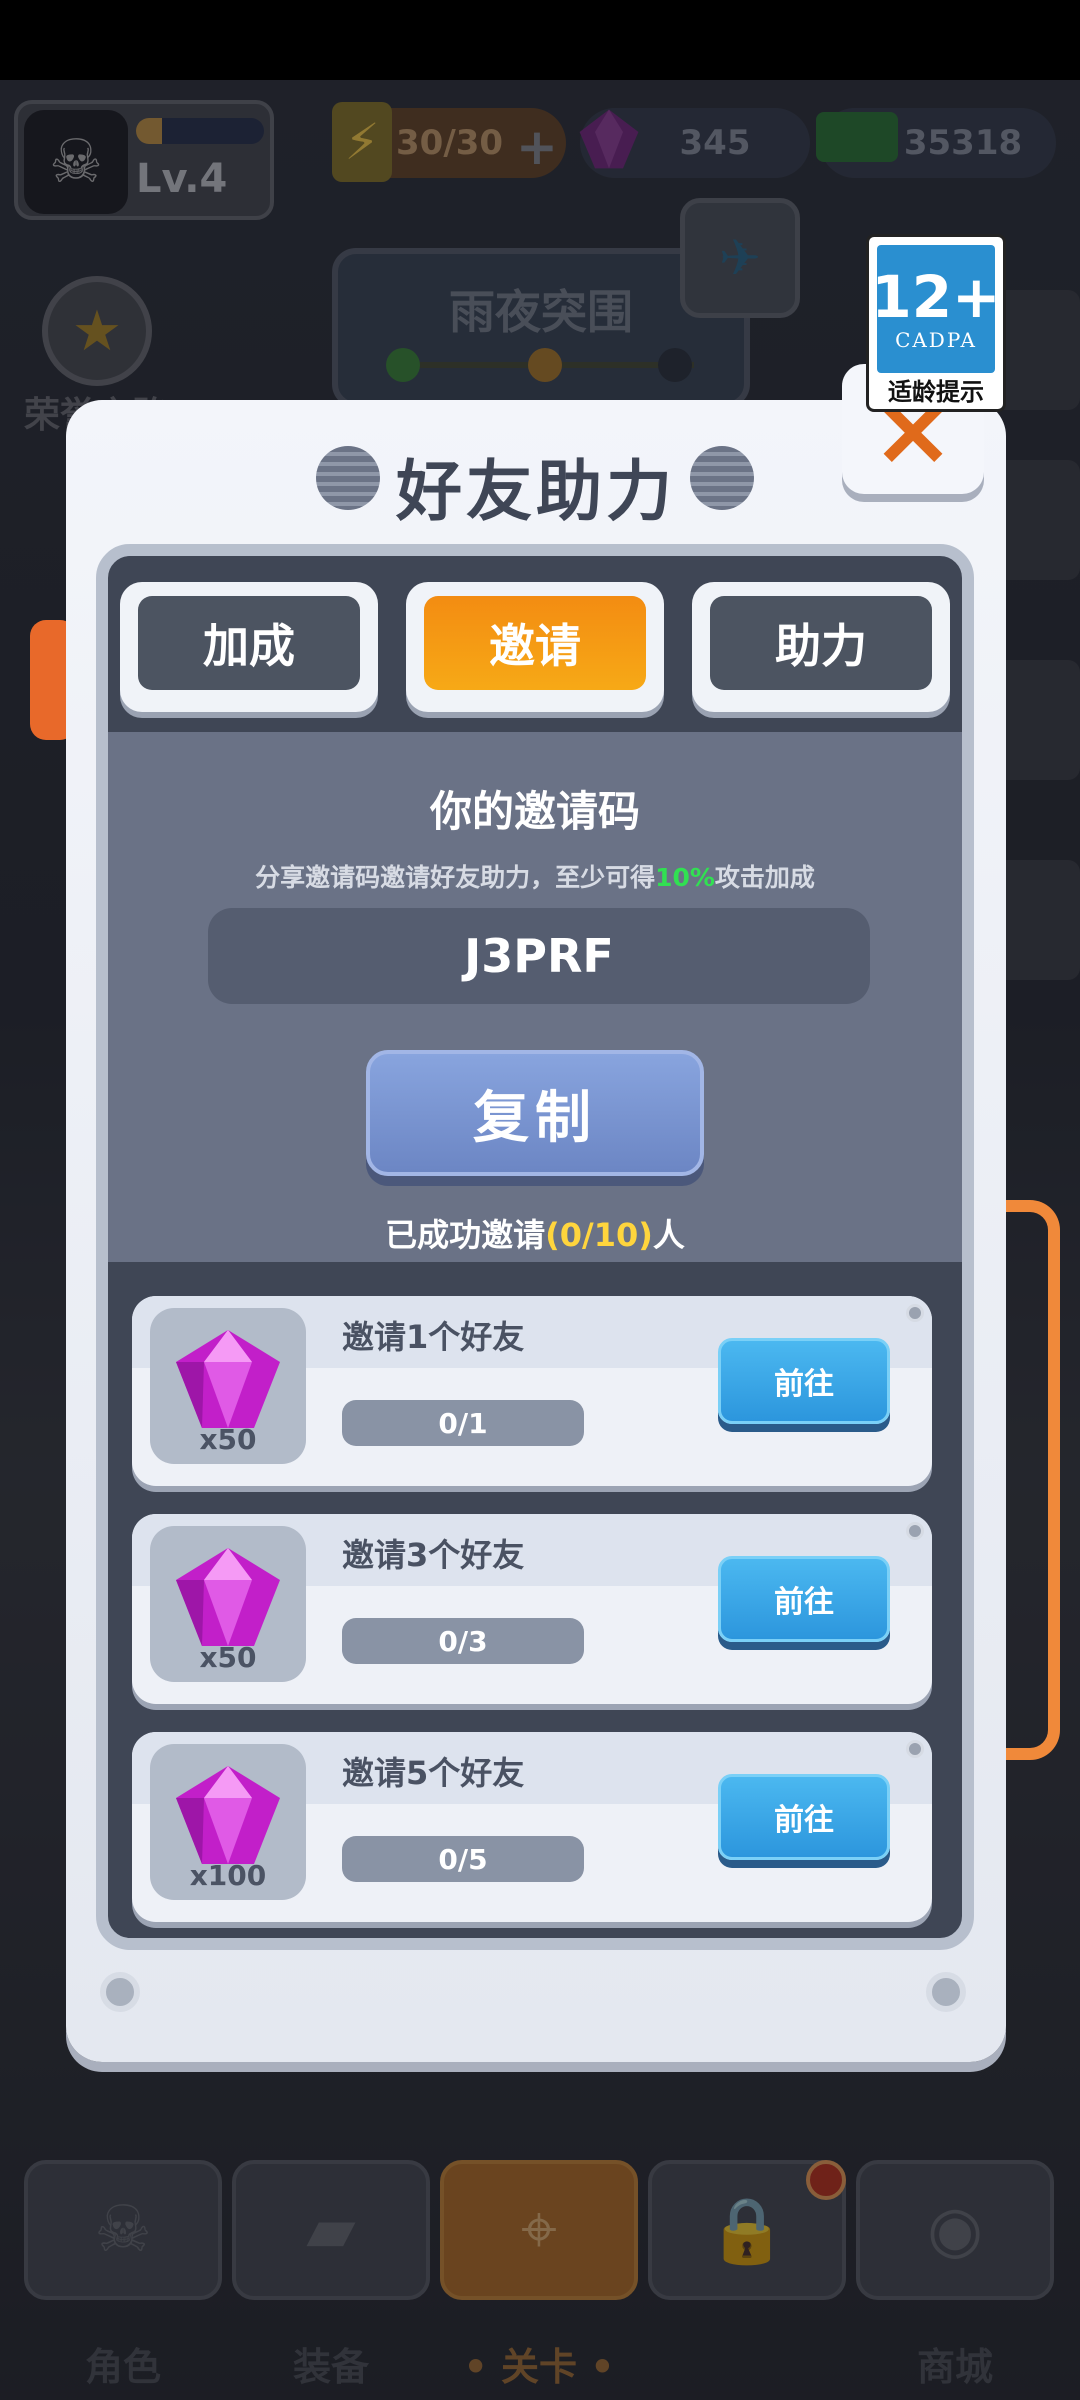  I want to click on tab-label: 助力, so click(821, 643).